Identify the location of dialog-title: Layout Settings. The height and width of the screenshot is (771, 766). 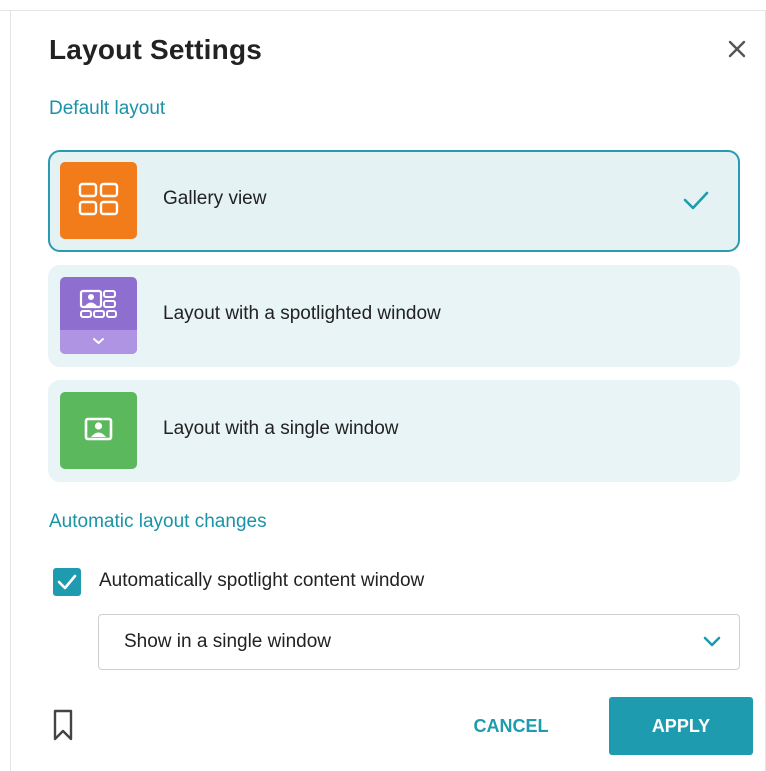
(156, 49).